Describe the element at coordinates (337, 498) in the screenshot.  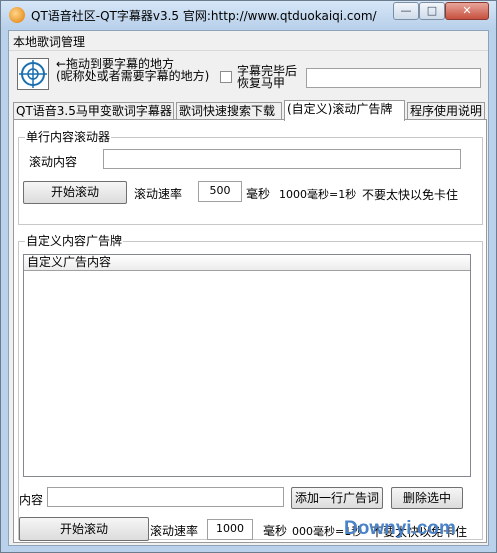
I see `add-ad-line-button: 添加一行广告词` at that location.